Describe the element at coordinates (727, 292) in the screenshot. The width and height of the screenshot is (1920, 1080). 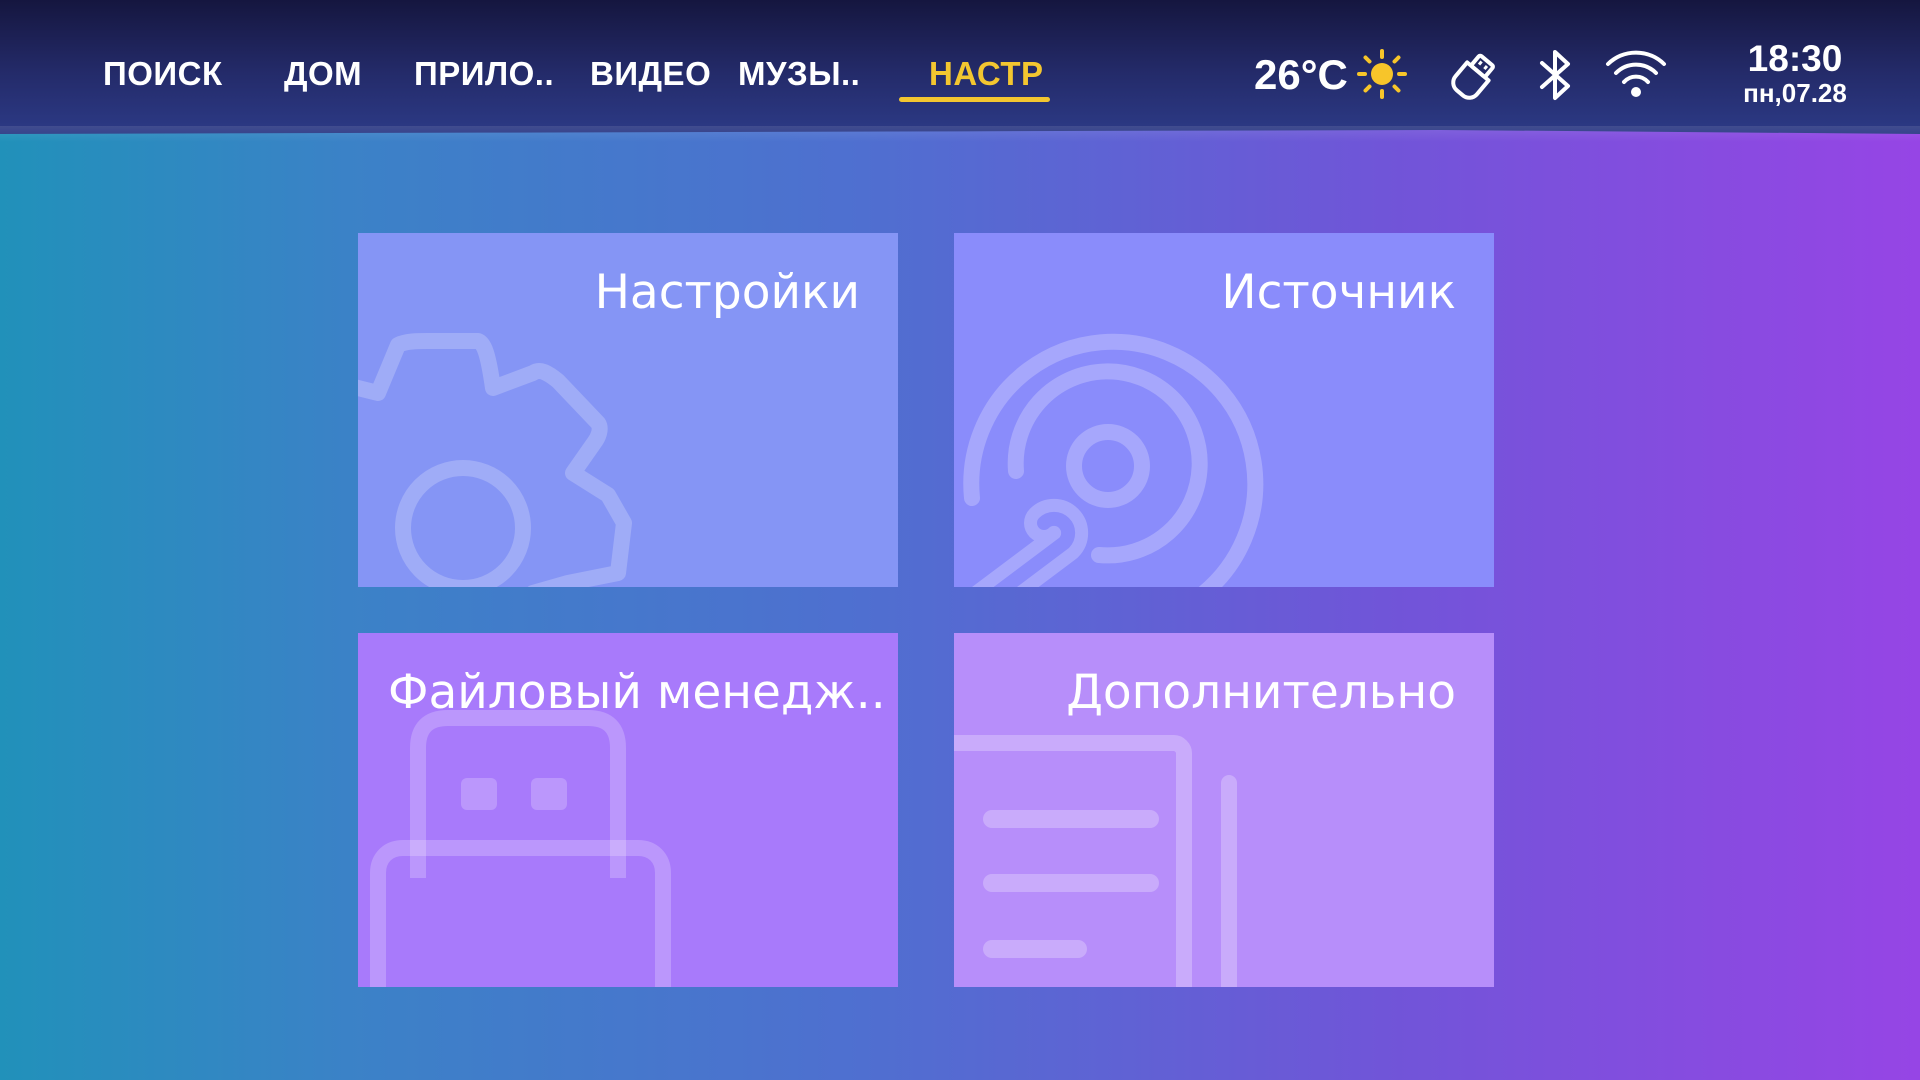
I see `tile-settings-label: Настройки` at that location.